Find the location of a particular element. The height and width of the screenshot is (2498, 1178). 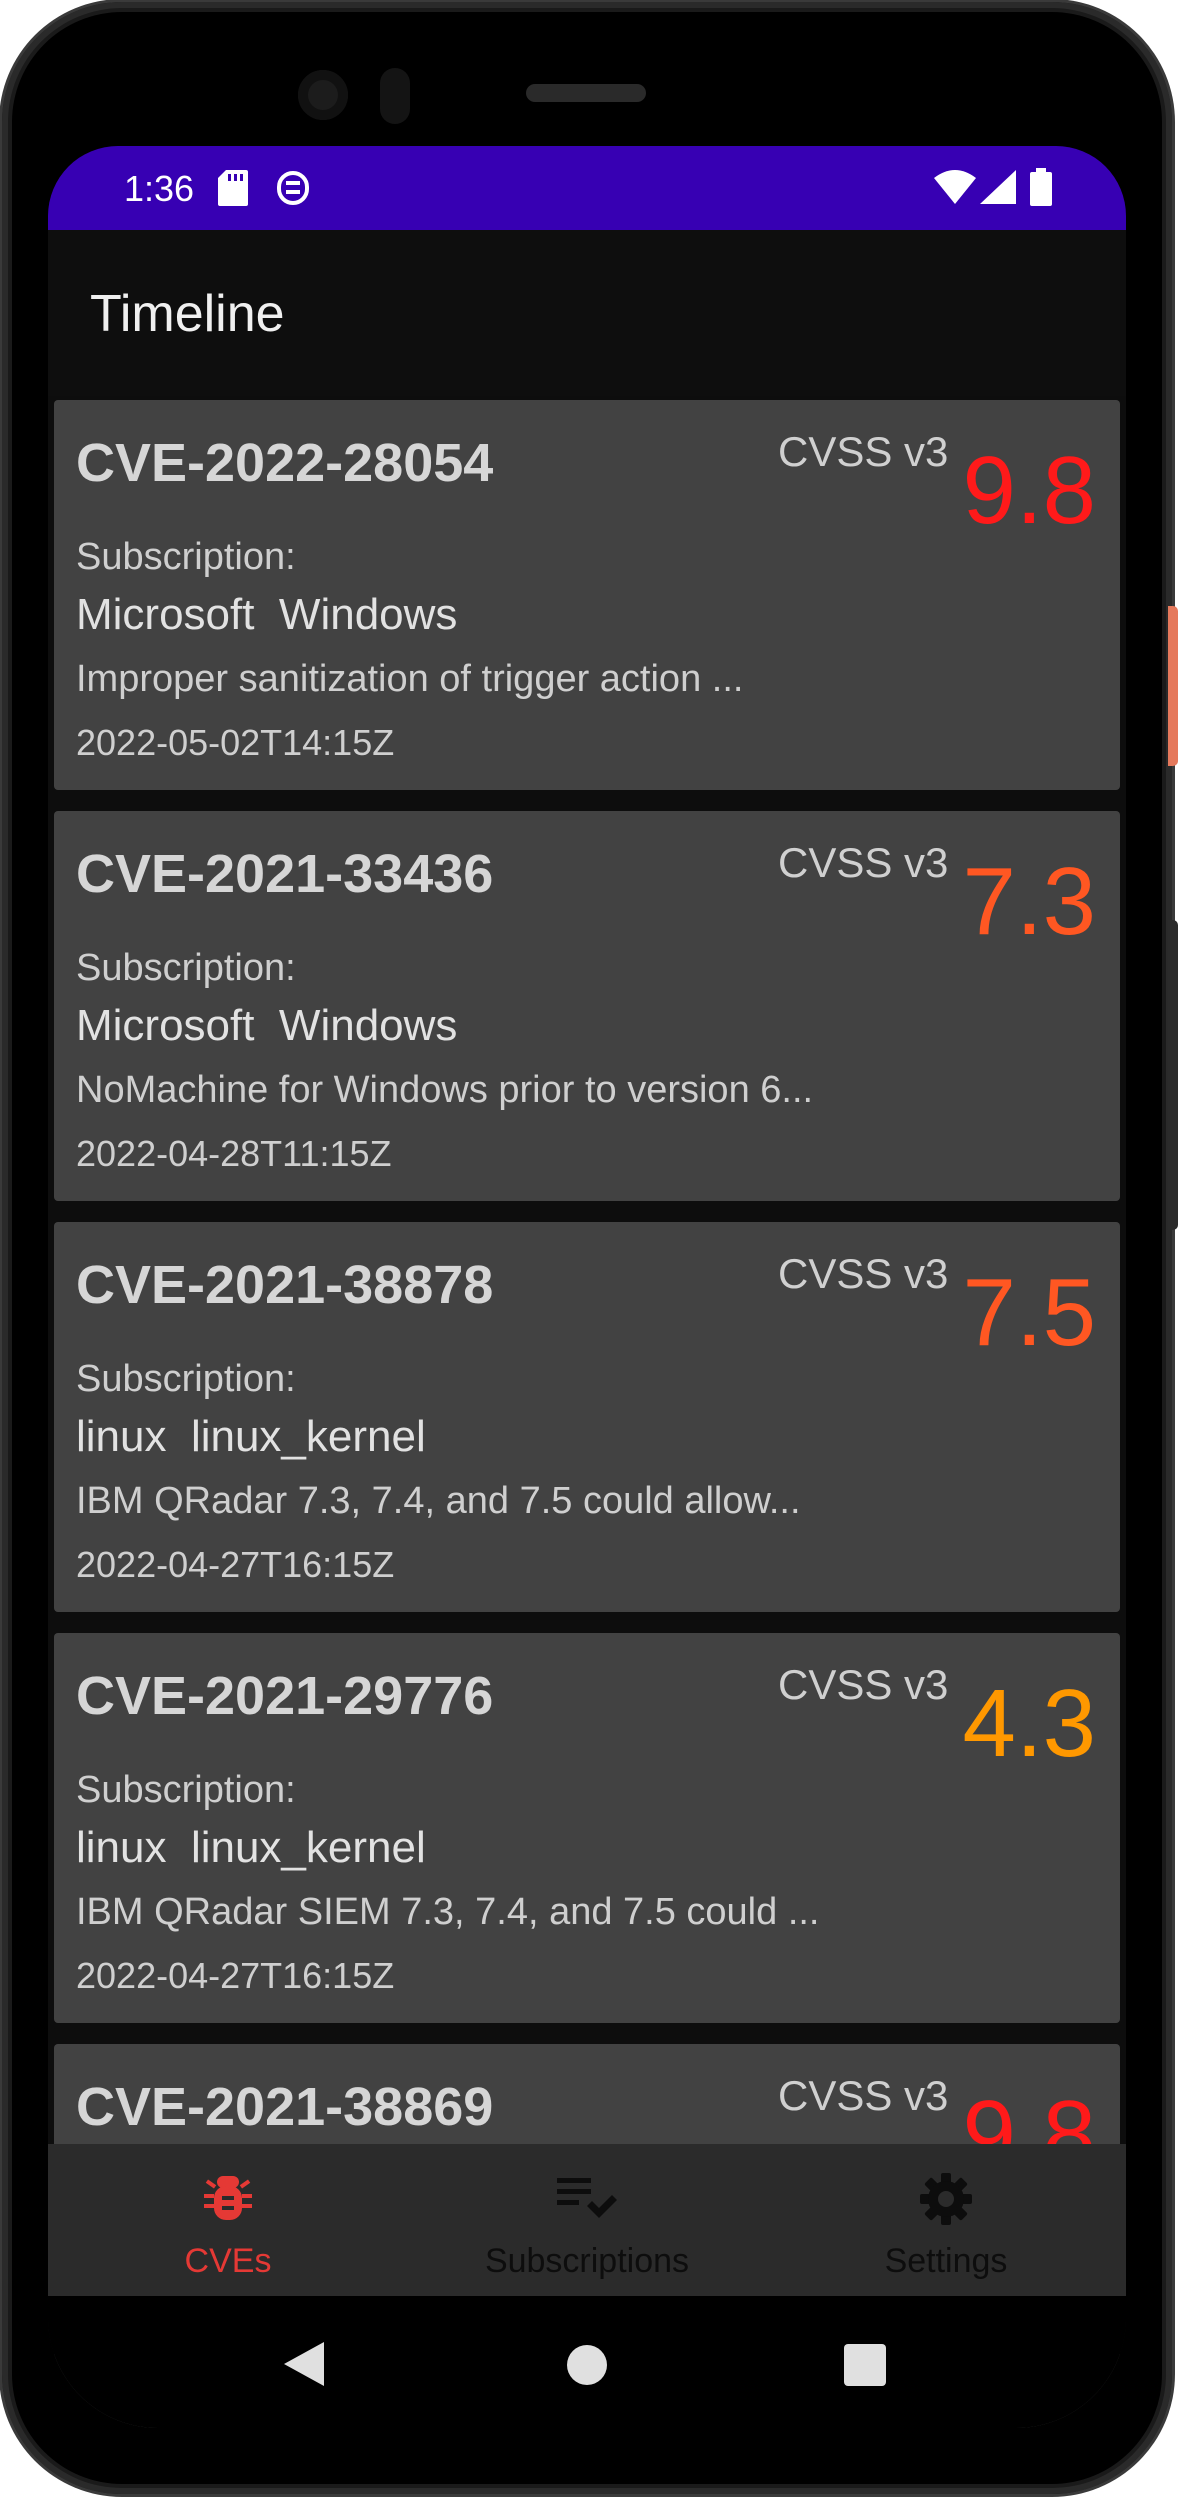

page-title: Timeline is located at coordinates (187, 314).